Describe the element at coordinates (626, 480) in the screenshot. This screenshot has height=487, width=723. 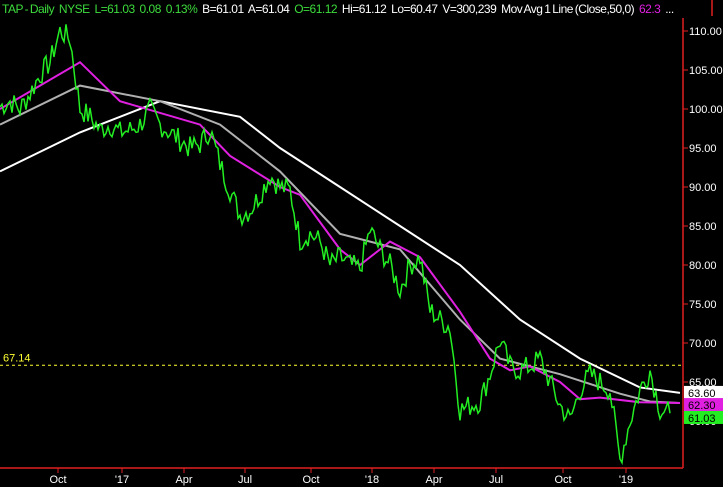
I see `x-tick-label: '19` at that location.